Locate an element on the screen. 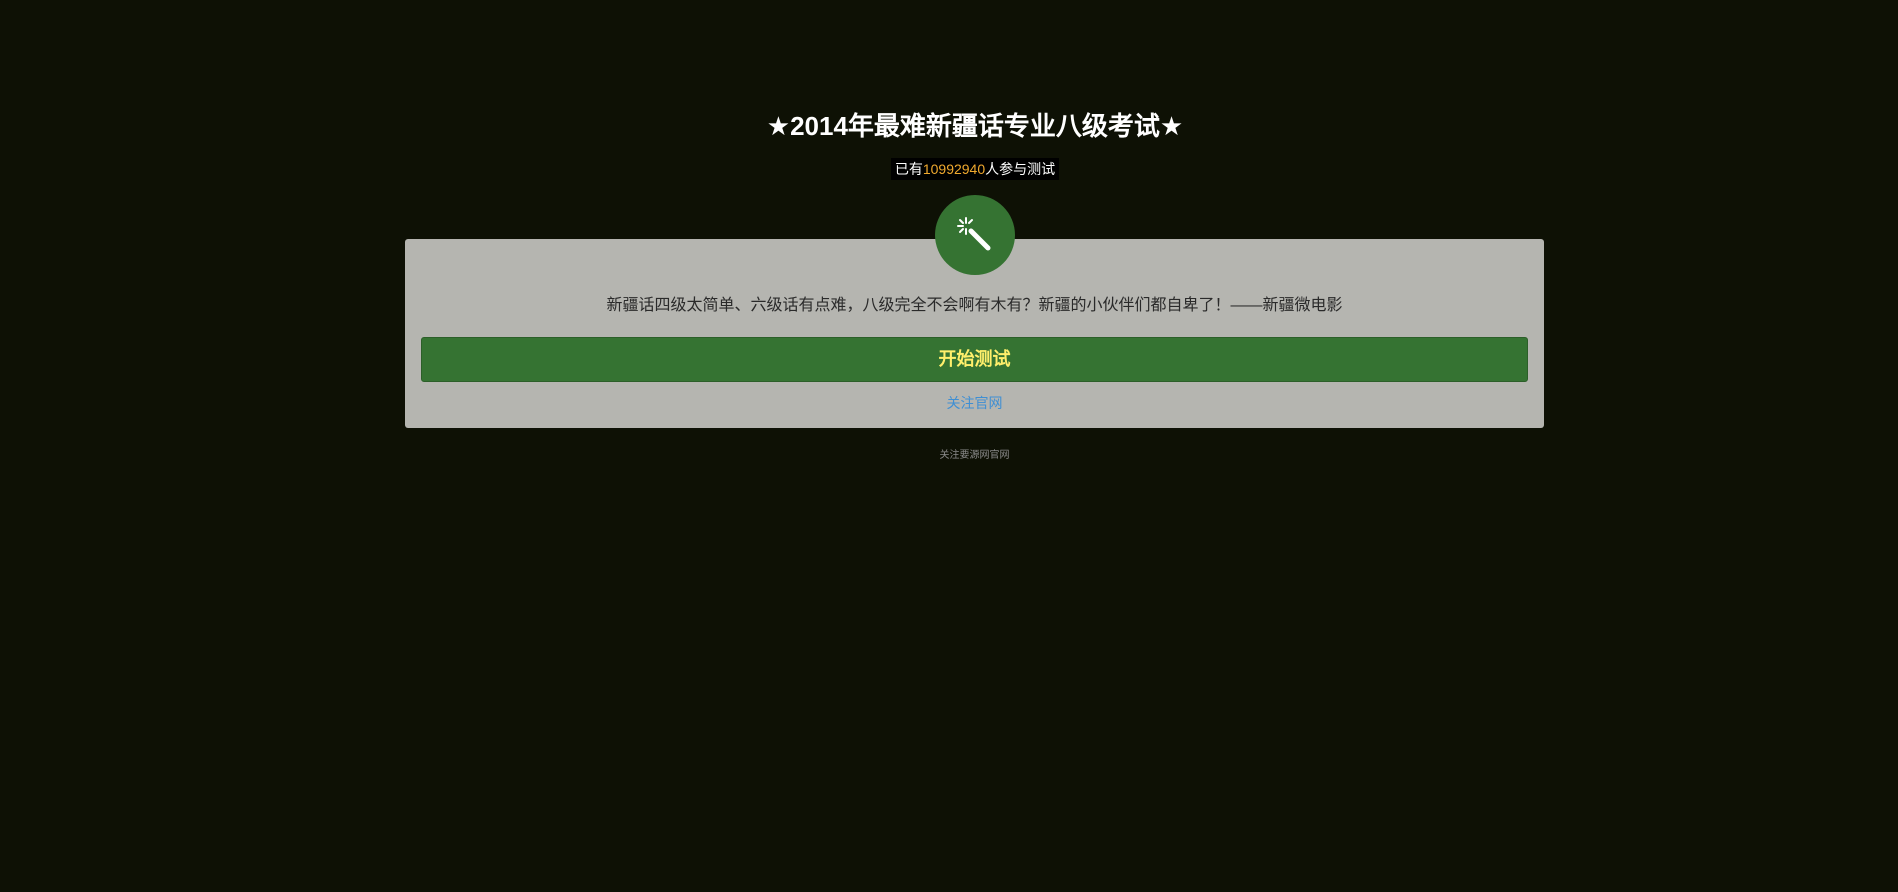  participant-counter: 已有10992940人参与测试 is located at coordinates (975, 169).